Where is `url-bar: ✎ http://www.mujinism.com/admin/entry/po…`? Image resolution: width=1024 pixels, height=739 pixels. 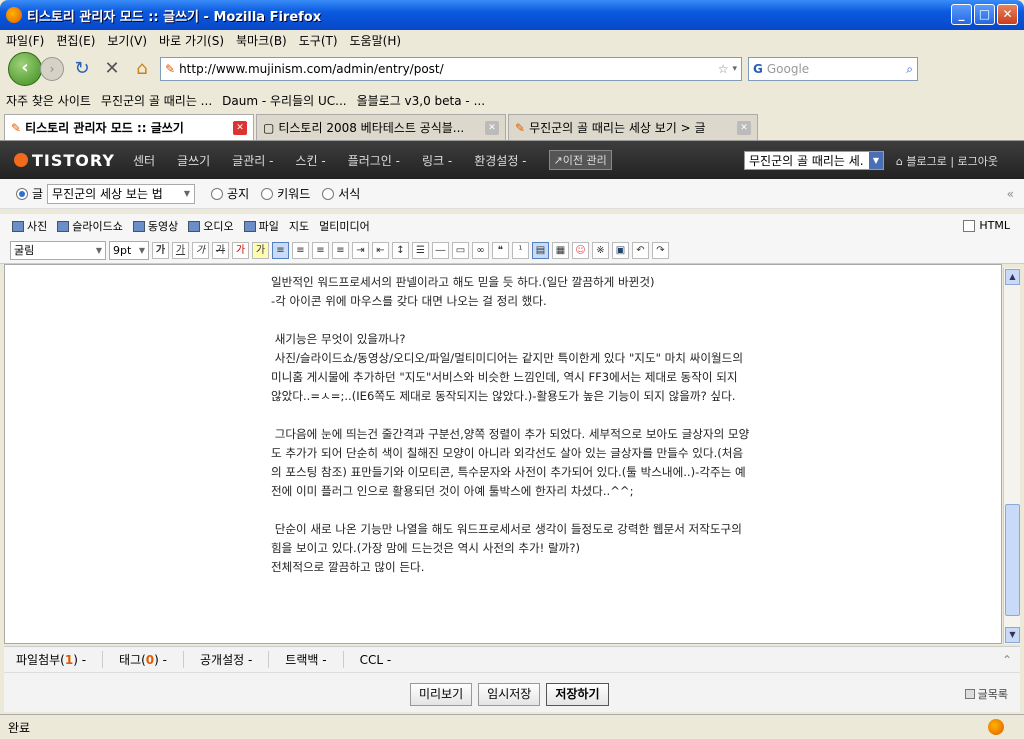
url-bar: ✎ http://www.mujinism.com/admin/entry/po… is located at coordinates (451, 69).